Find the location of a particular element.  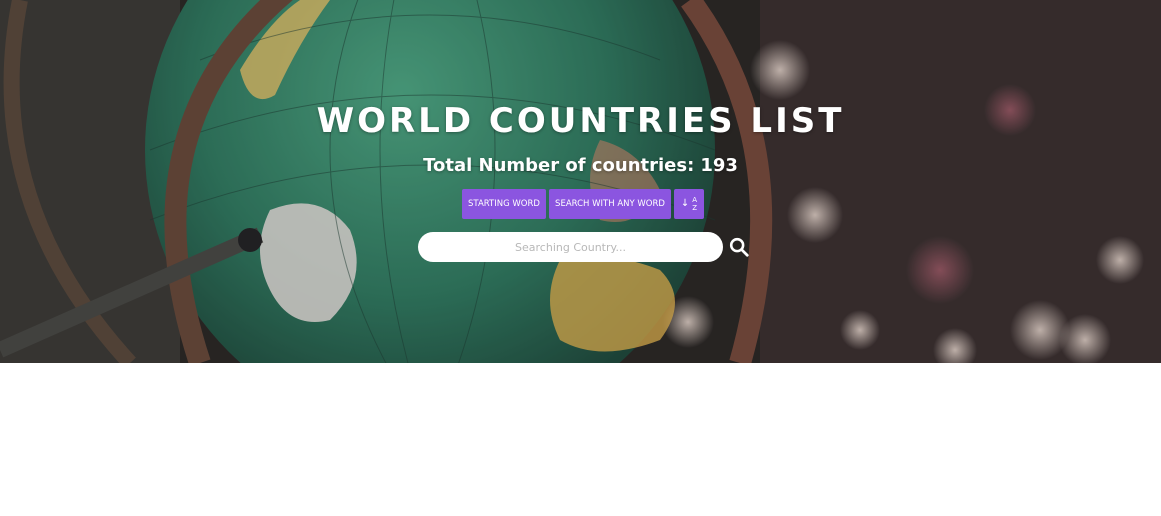

sort-az-label: A Z is located at coordinates (694, 204).